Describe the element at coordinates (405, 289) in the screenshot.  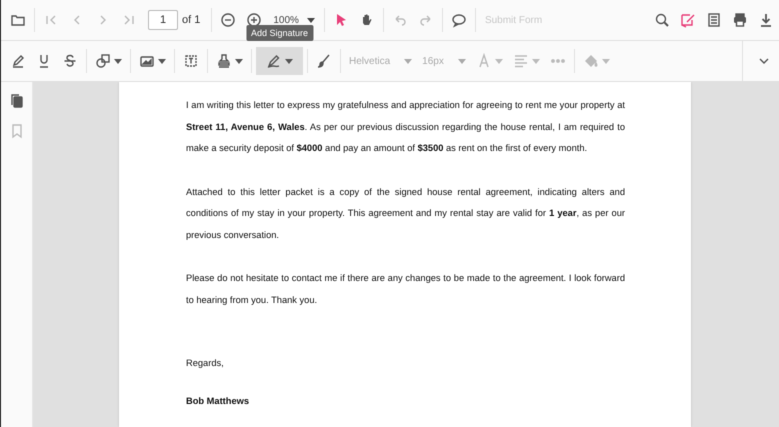
I see `paragraph: Please do not hesitate to contact me if there are any changes to be made to the agreement. I look forward to hearing from you. Thank you.` at that location.